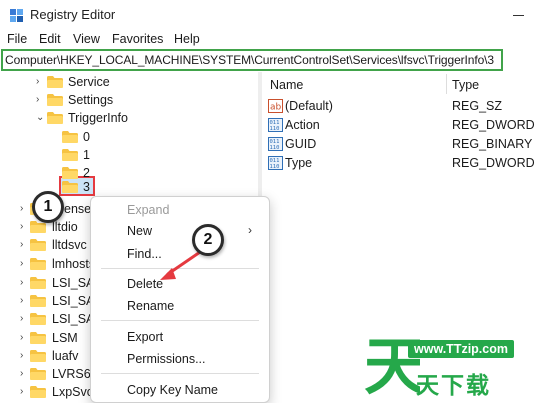  What do you see at coordinates (477, 106) in the screenshot?
I see `value-type: REG_SZ` at bounding box center [477, 106].